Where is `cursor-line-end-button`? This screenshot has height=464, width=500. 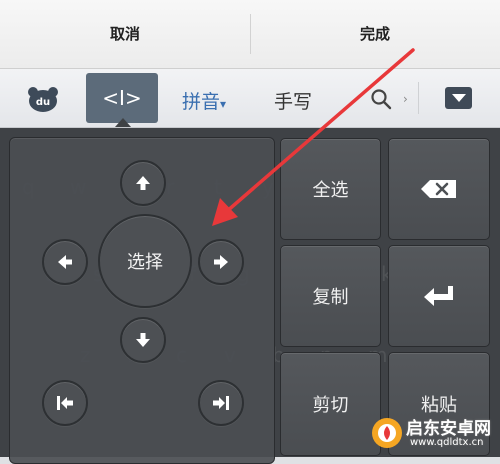
cursor-line-end-button is located at coordinates (221, 403).